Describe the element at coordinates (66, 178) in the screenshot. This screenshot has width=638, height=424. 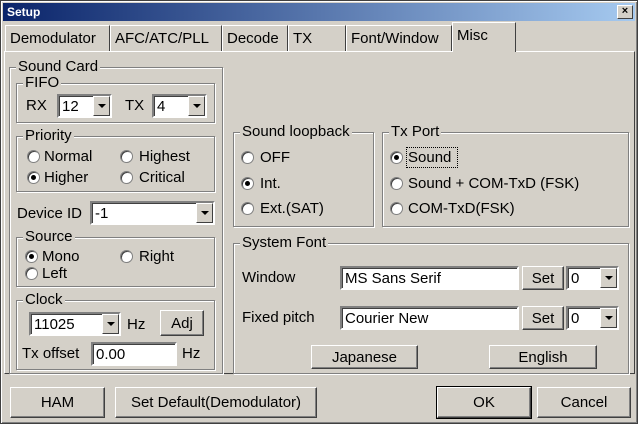
I see `priority-higher-label: Higher` at that location.